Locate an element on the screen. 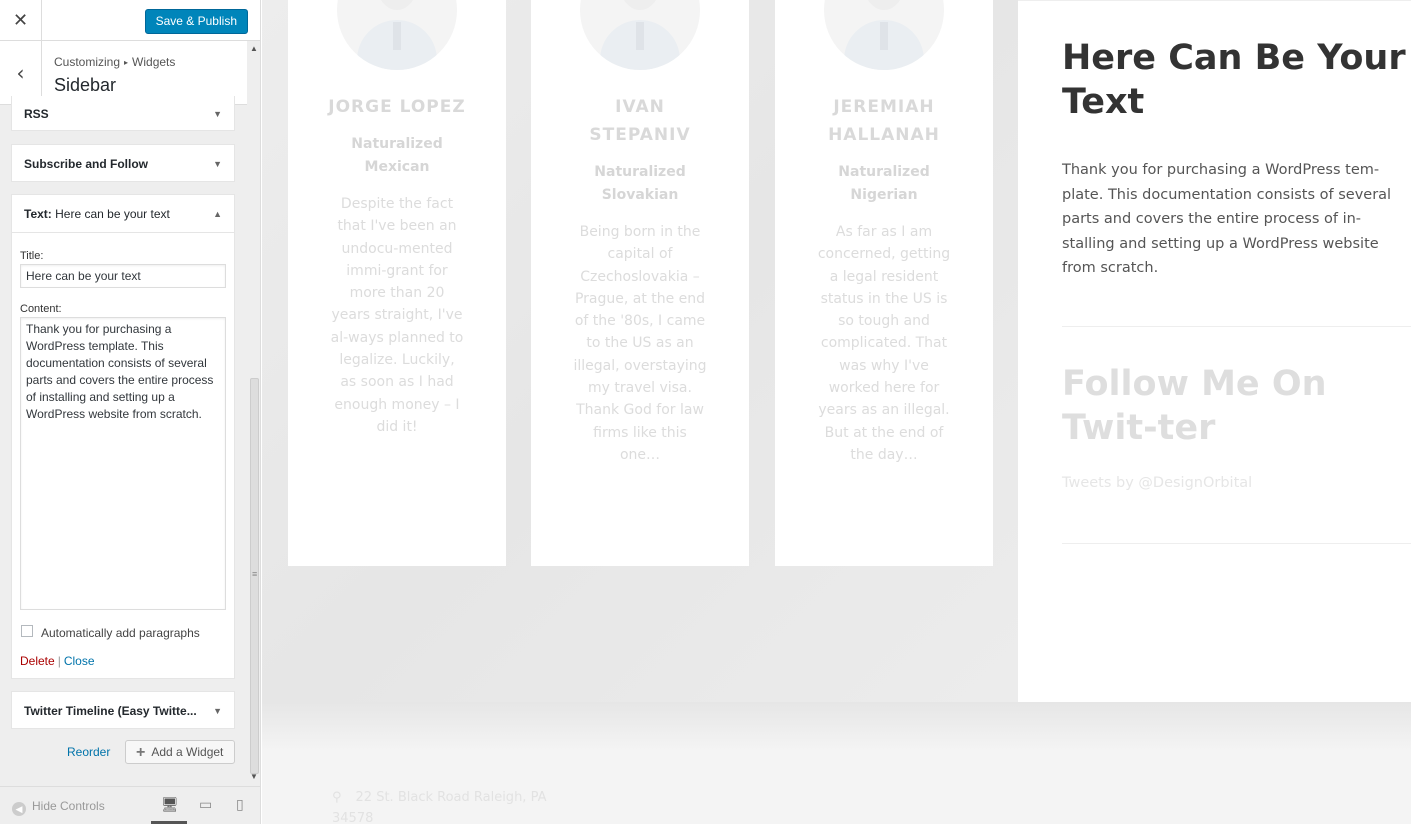 Image resolution: width=1411 pixels, height=824 pixels. widget-actions: Delete | Close is located at coordinates (57, 661).